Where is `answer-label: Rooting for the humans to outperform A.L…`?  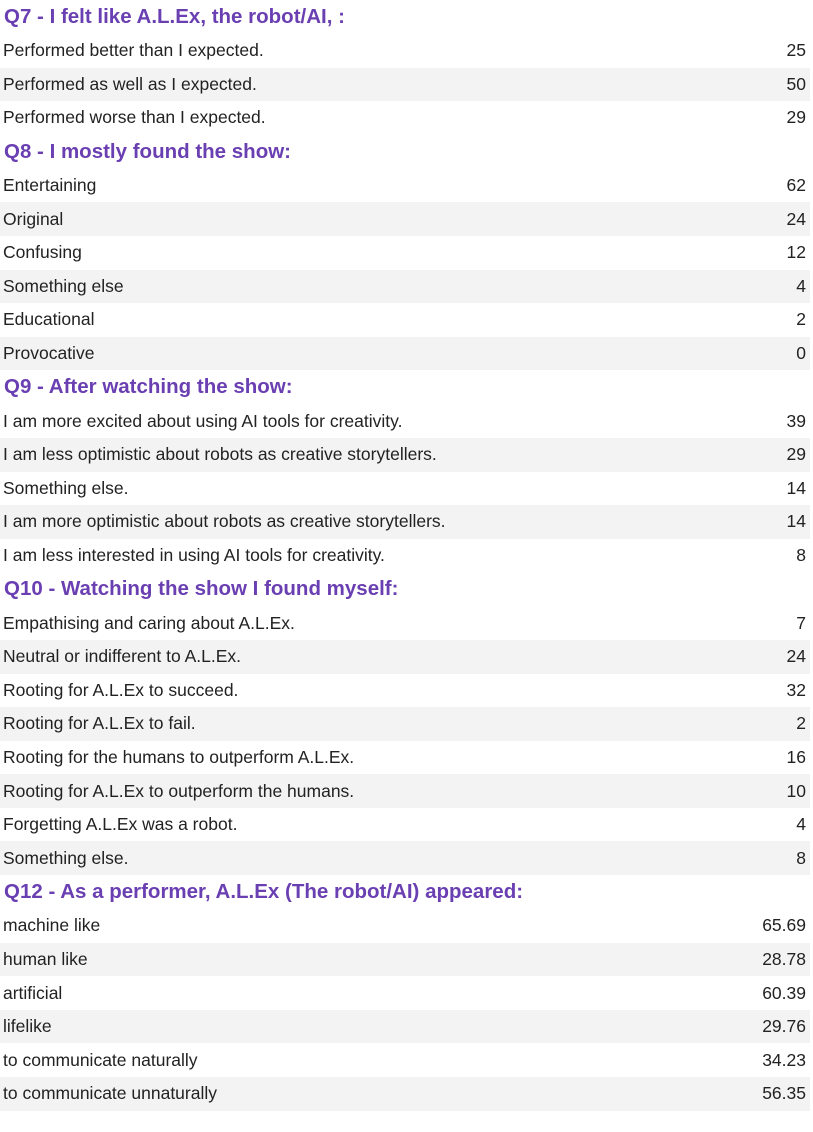
answer-label: Rooting for the humans to outperform A.L… is located at coordinates (179, 756).